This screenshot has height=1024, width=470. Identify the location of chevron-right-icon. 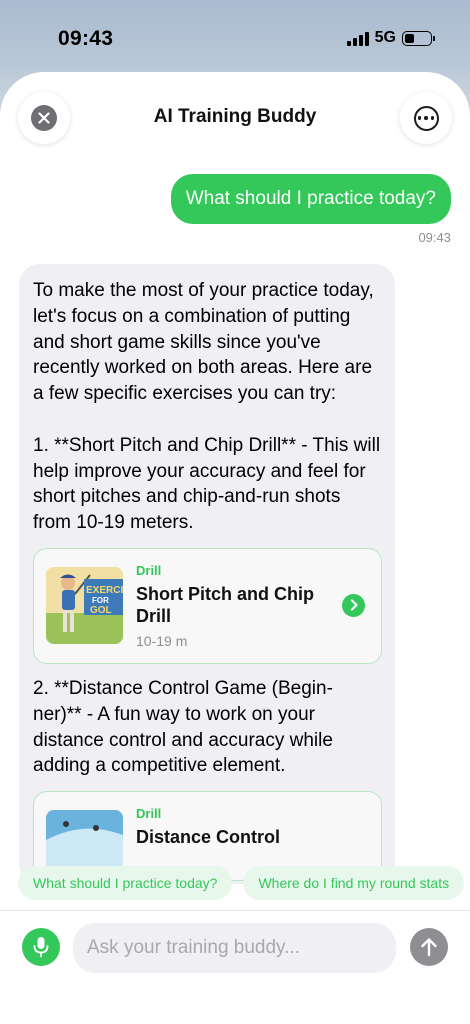
(353, 605).